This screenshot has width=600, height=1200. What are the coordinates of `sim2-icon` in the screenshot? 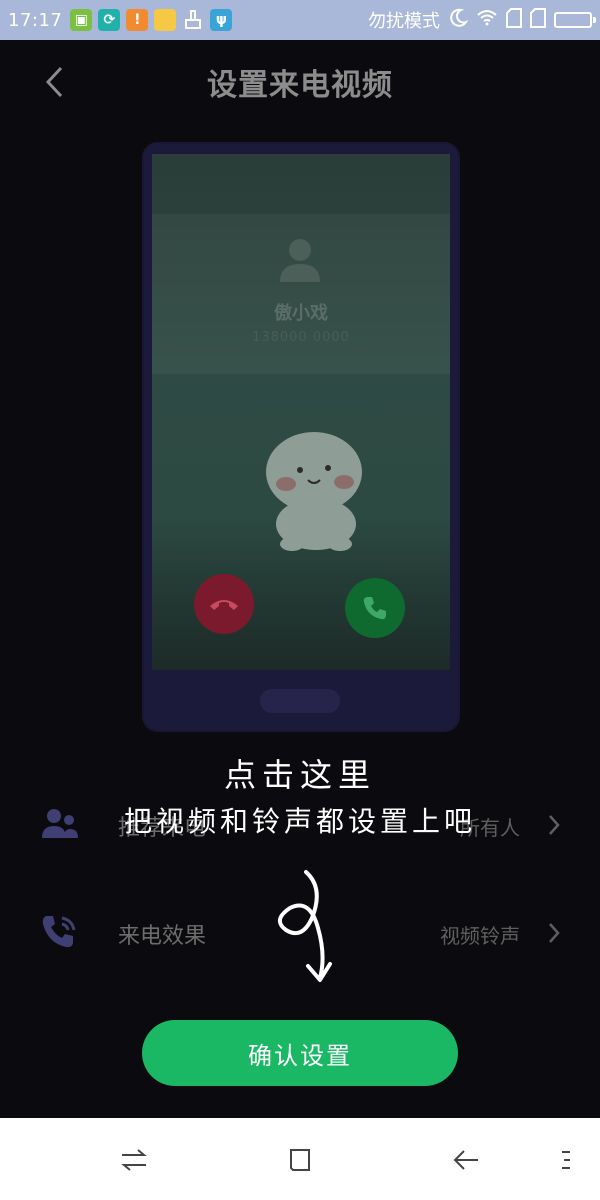 It's located at (538, 20).